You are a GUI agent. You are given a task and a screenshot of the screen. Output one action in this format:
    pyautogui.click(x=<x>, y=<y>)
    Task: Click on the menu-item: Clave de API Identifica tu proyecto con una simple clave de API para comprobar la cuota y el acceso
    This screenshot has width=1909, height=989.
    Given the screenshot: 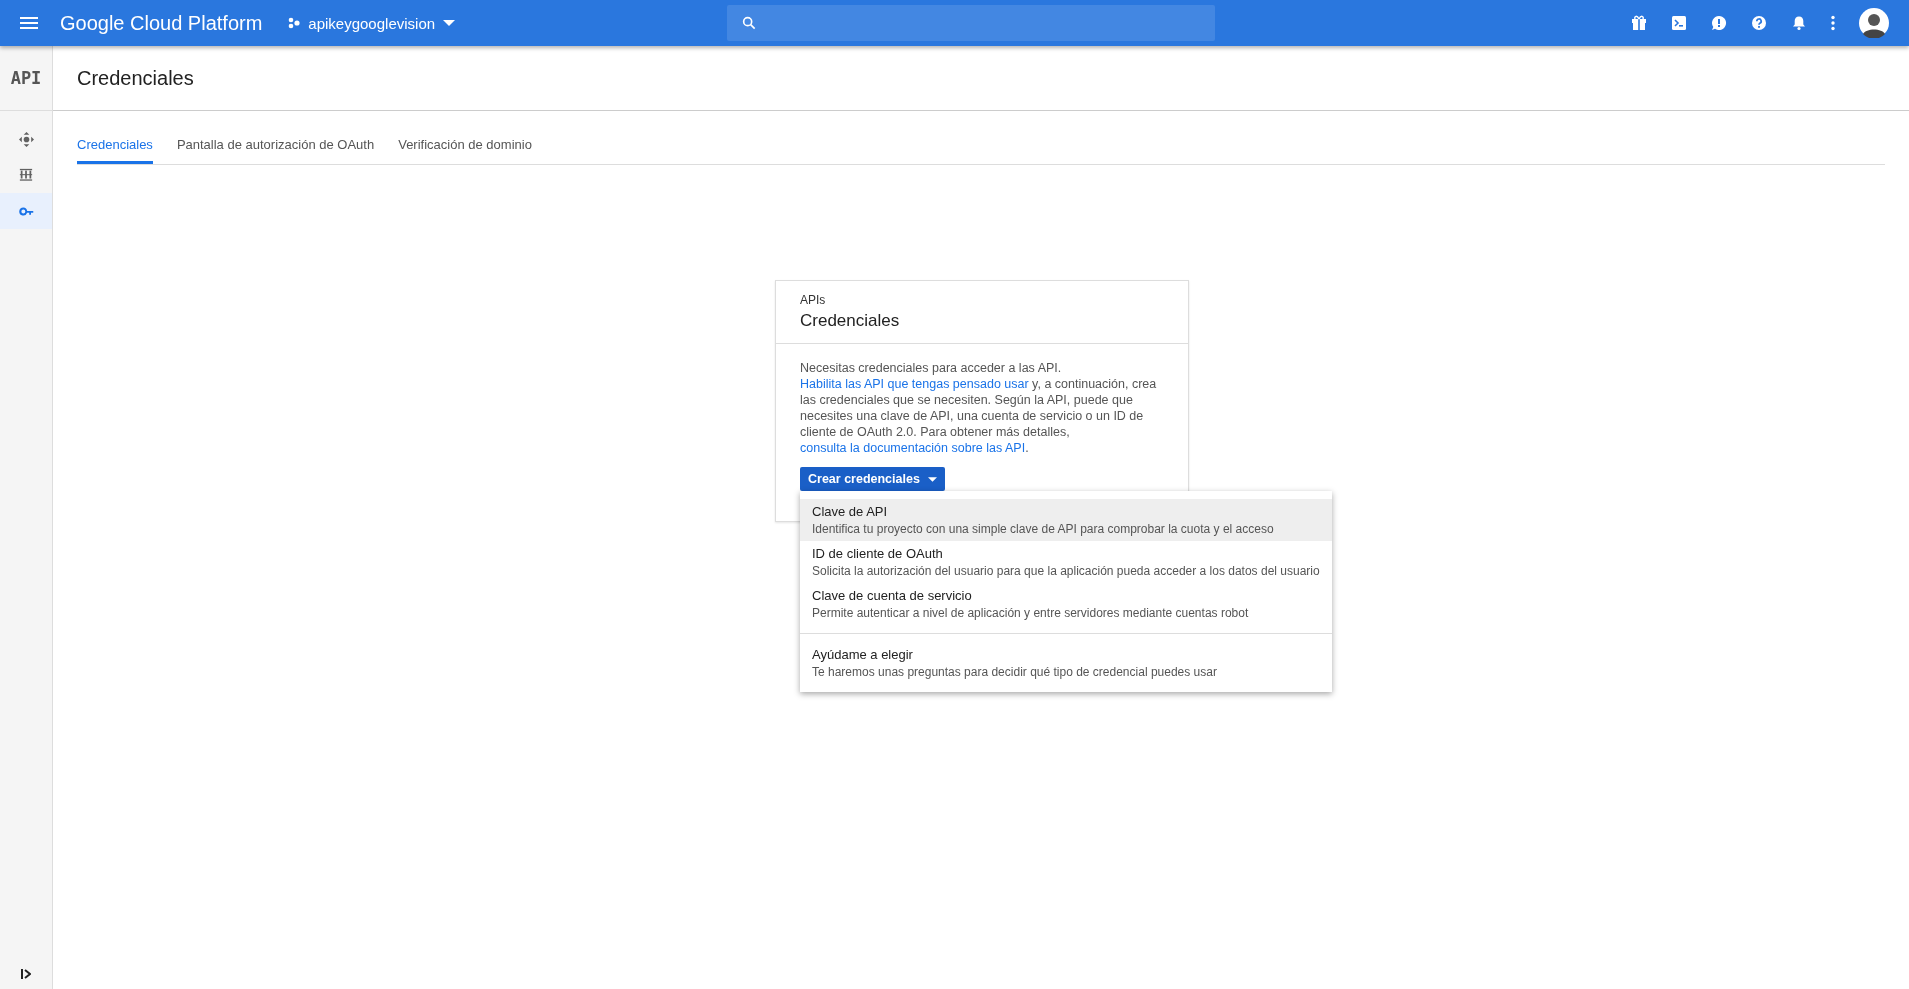 What is the action you would take?
    pyautogui.click(x=1066, y=520)
    